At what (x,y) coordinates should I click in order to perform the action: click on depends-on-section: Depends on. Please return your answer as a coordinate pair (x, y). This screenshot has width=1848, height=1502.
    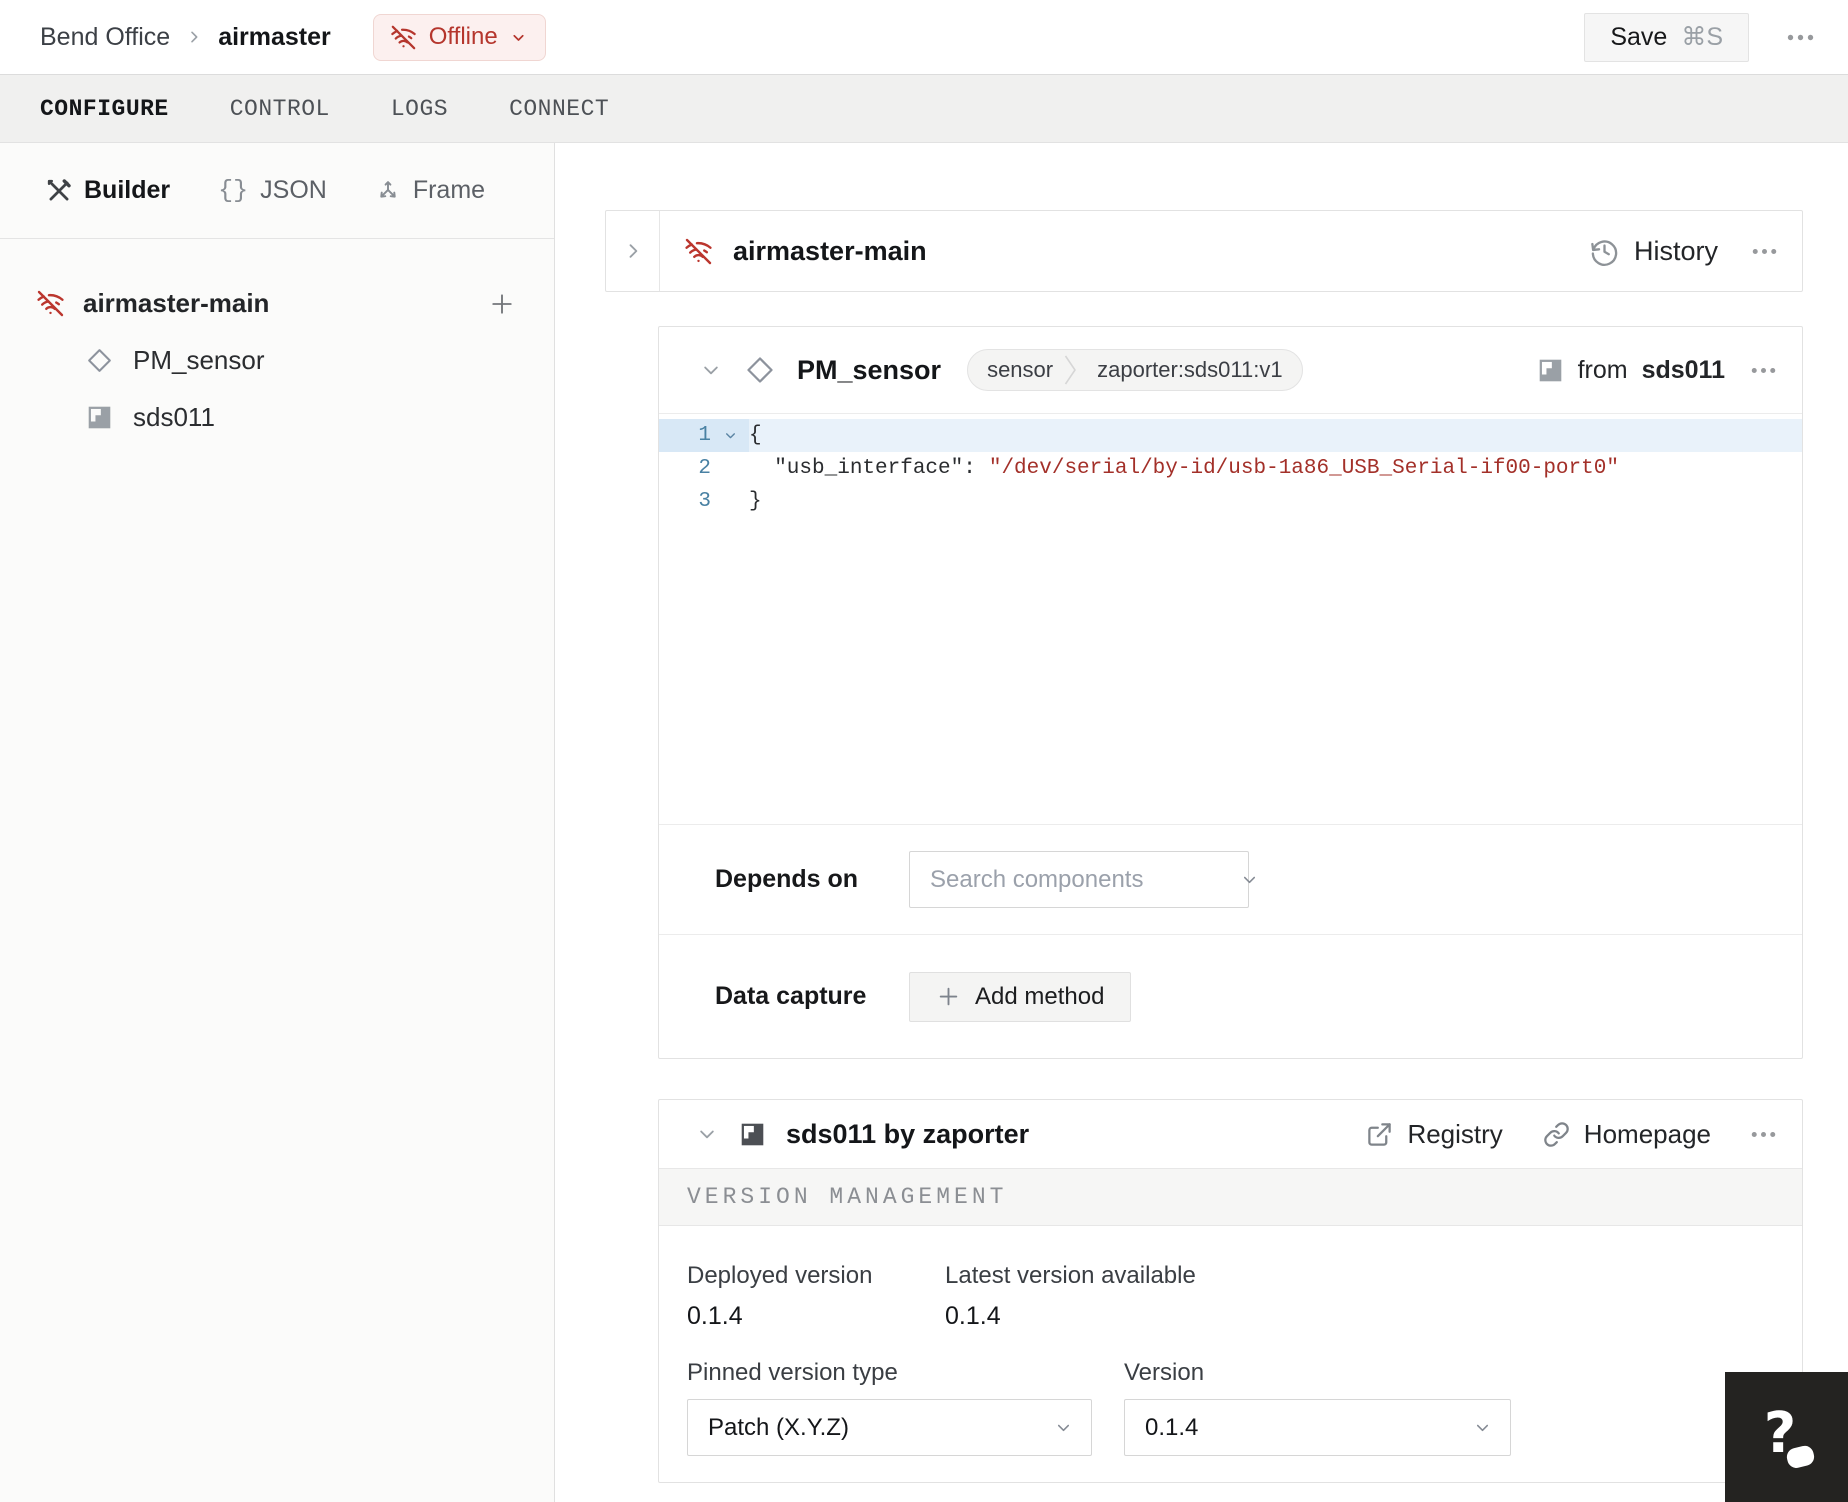
    Looking at the image, I should click on (1230, 879).